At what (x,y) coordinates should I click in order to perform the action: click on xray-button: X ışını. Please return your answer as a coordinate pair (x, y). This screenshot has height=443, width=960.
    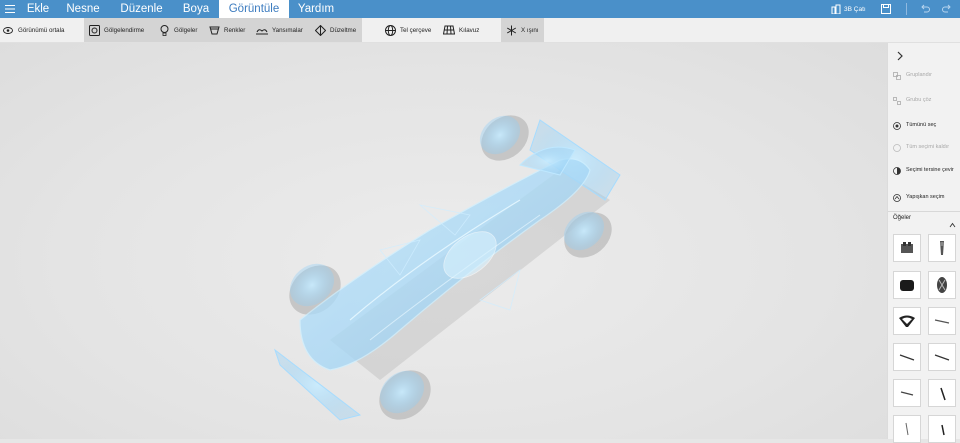
    Looking at the image, I should click on (522, 30).